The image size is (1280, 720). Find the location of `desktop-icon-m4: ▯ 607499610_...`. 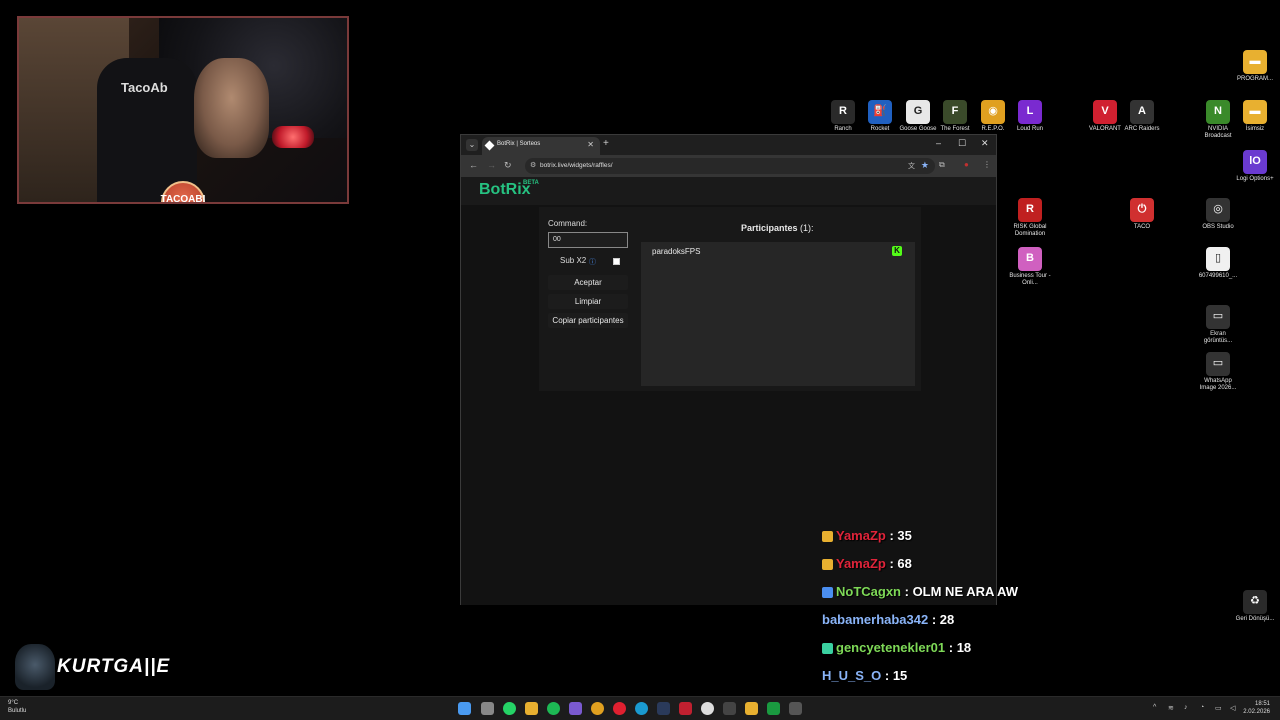

desktop-icon-m4: ▯ 607499610_... is located at coordinates (1218, 263).